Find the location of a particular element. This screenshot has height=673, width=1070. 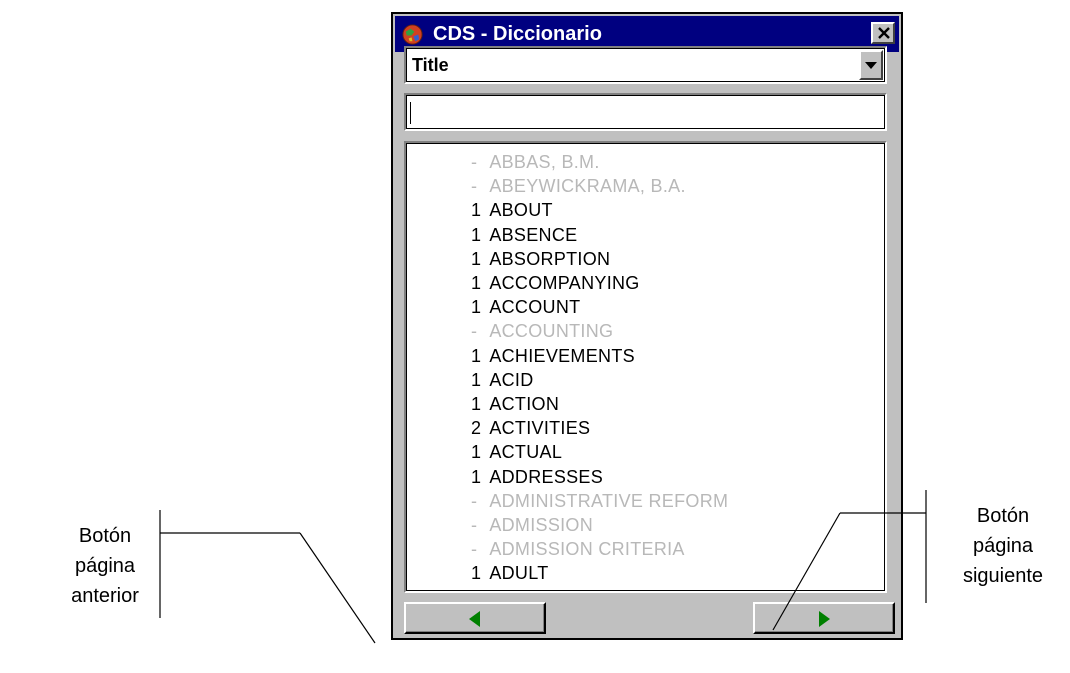

prev-button-callout: Botón página anterior is located at coordinates (105, 566).